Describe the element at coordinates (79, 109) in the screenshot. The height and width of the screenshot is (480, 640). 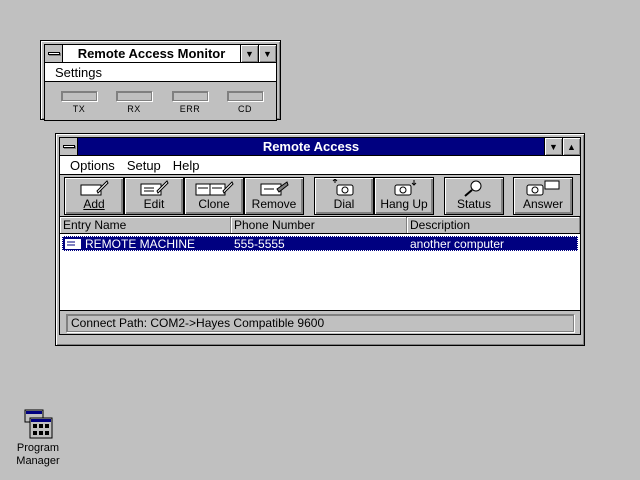
I see `tx-label: TX` at that location.